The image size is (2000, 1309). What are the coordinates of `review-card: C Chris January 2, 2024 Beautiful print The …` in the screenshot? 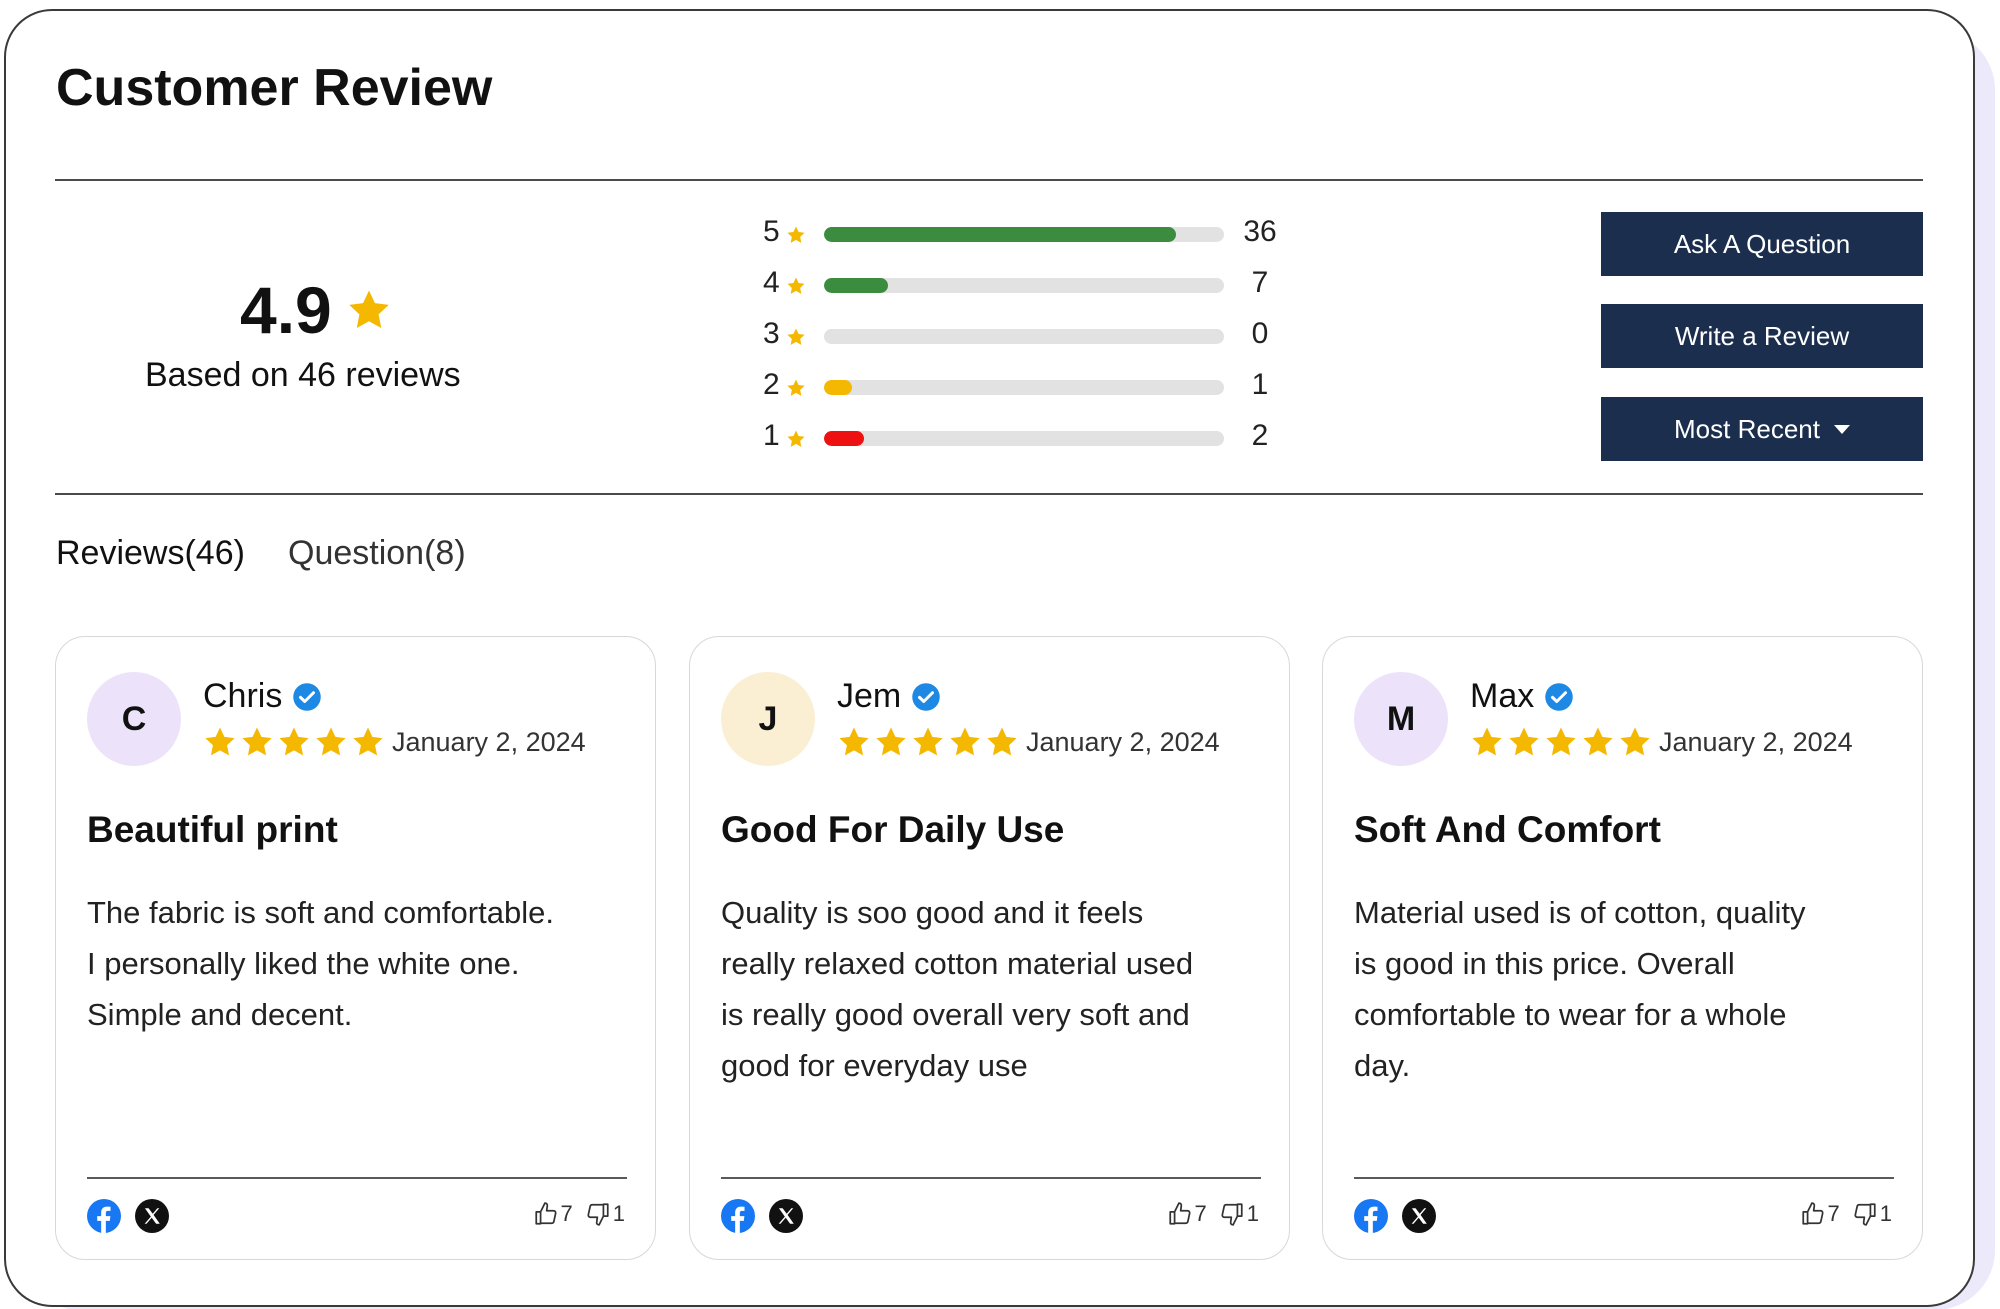 It's located at (355, 948).